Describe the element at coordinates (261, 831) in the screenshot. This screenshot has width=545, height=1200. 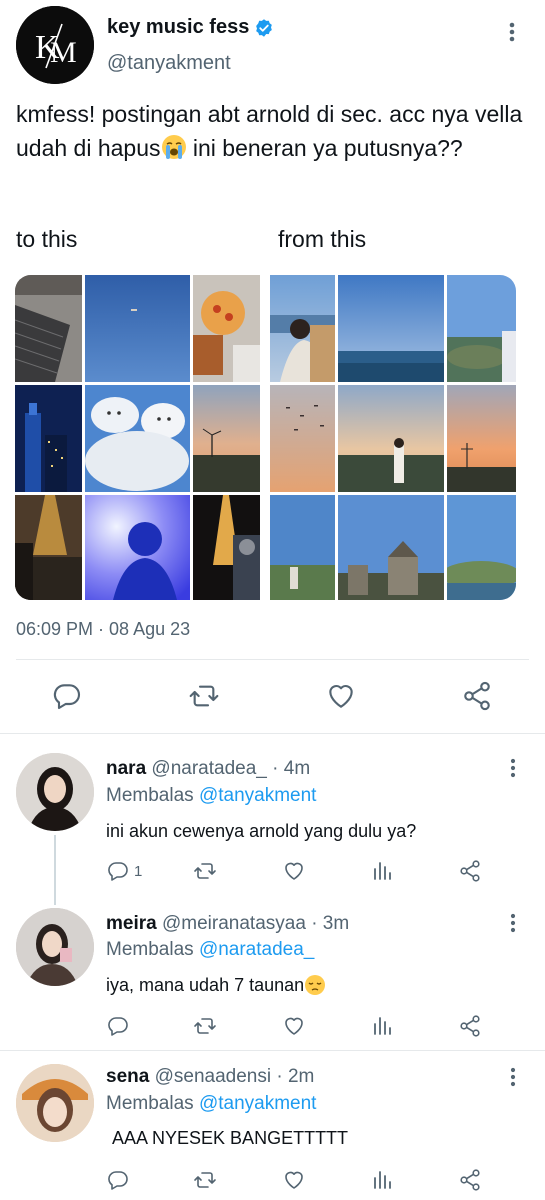
I see `reply-text: ini akun cewenya arnold yang dulu ya?` at that location.